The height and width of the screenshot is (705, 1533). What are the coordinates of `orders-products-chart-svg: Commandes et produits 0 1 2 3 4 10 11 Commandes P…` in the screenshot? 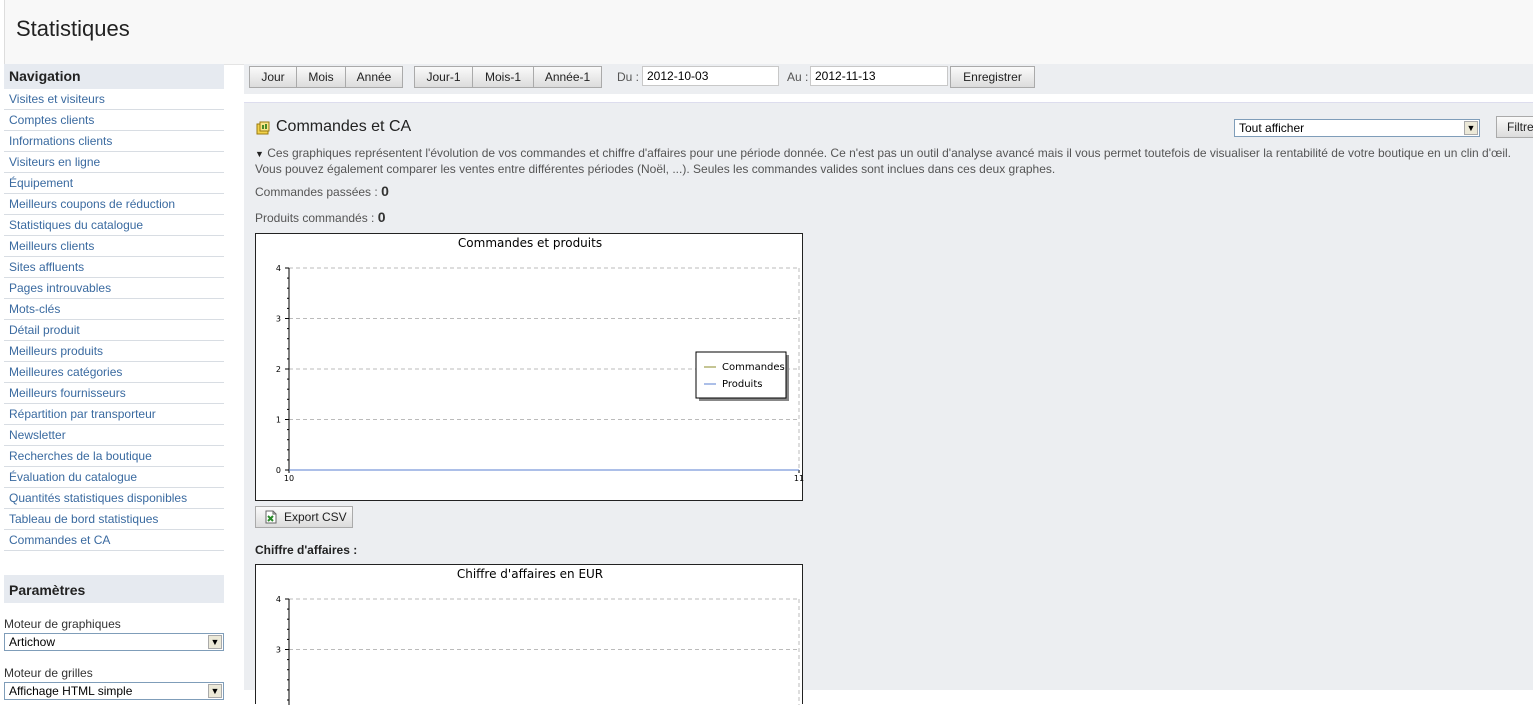 It's located at (540, 359).